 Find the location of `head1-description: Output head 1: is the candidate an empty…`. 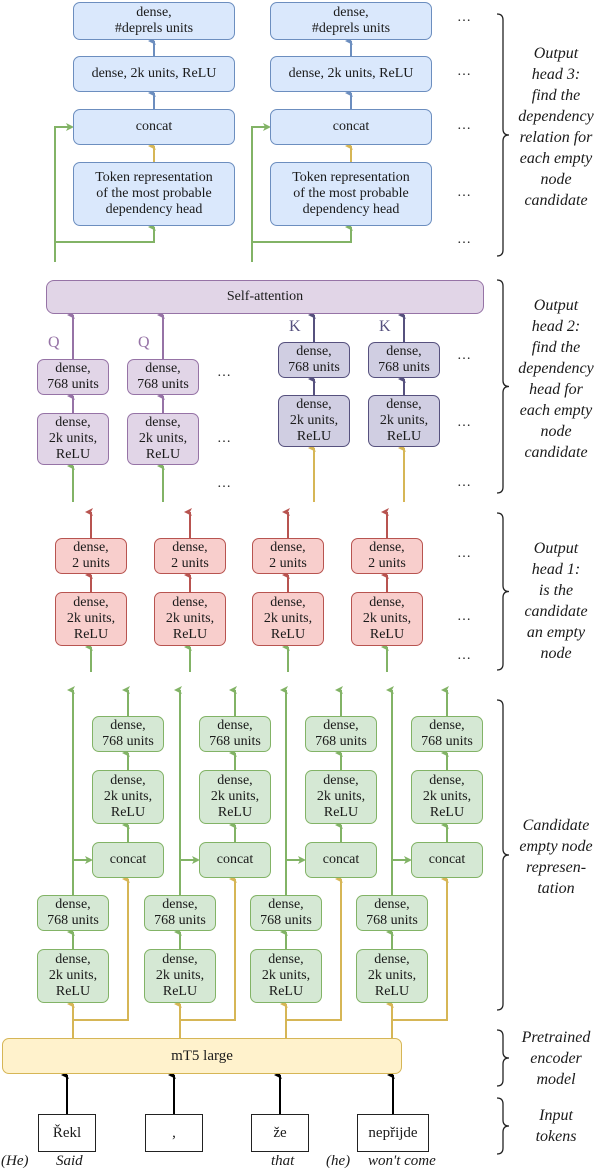

head1-description: Output head 1: is the candidate an empty… is located at coordinates (556, 601).